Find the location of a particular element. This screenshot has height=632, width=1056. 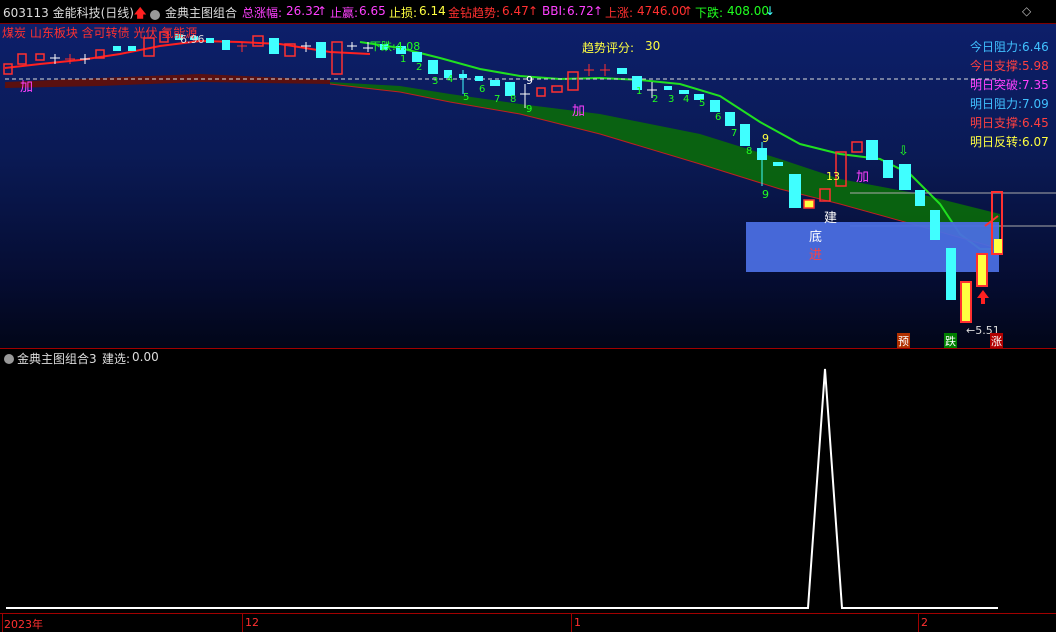

today-resistance: 今日阻力:6.46 is located at coordinates (1009, 47).